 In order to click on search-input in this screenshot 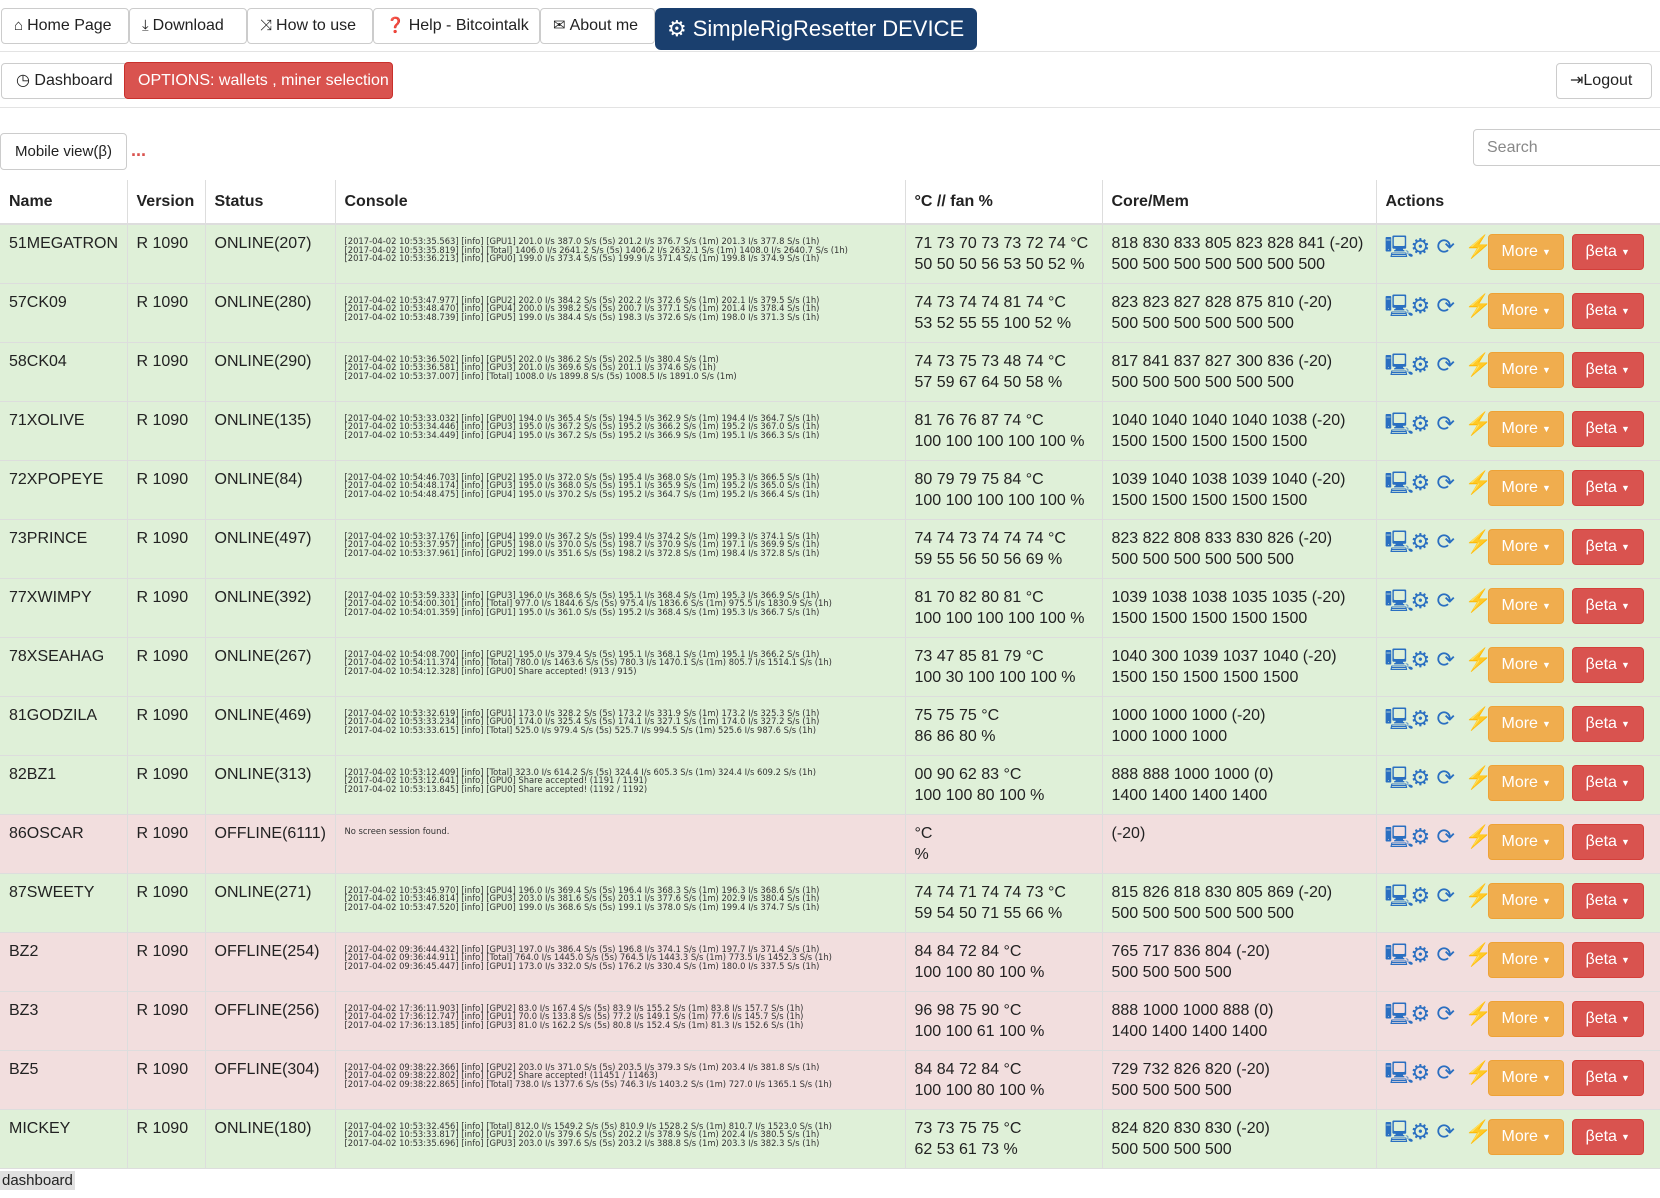, I will do `click(1566, 147)`.